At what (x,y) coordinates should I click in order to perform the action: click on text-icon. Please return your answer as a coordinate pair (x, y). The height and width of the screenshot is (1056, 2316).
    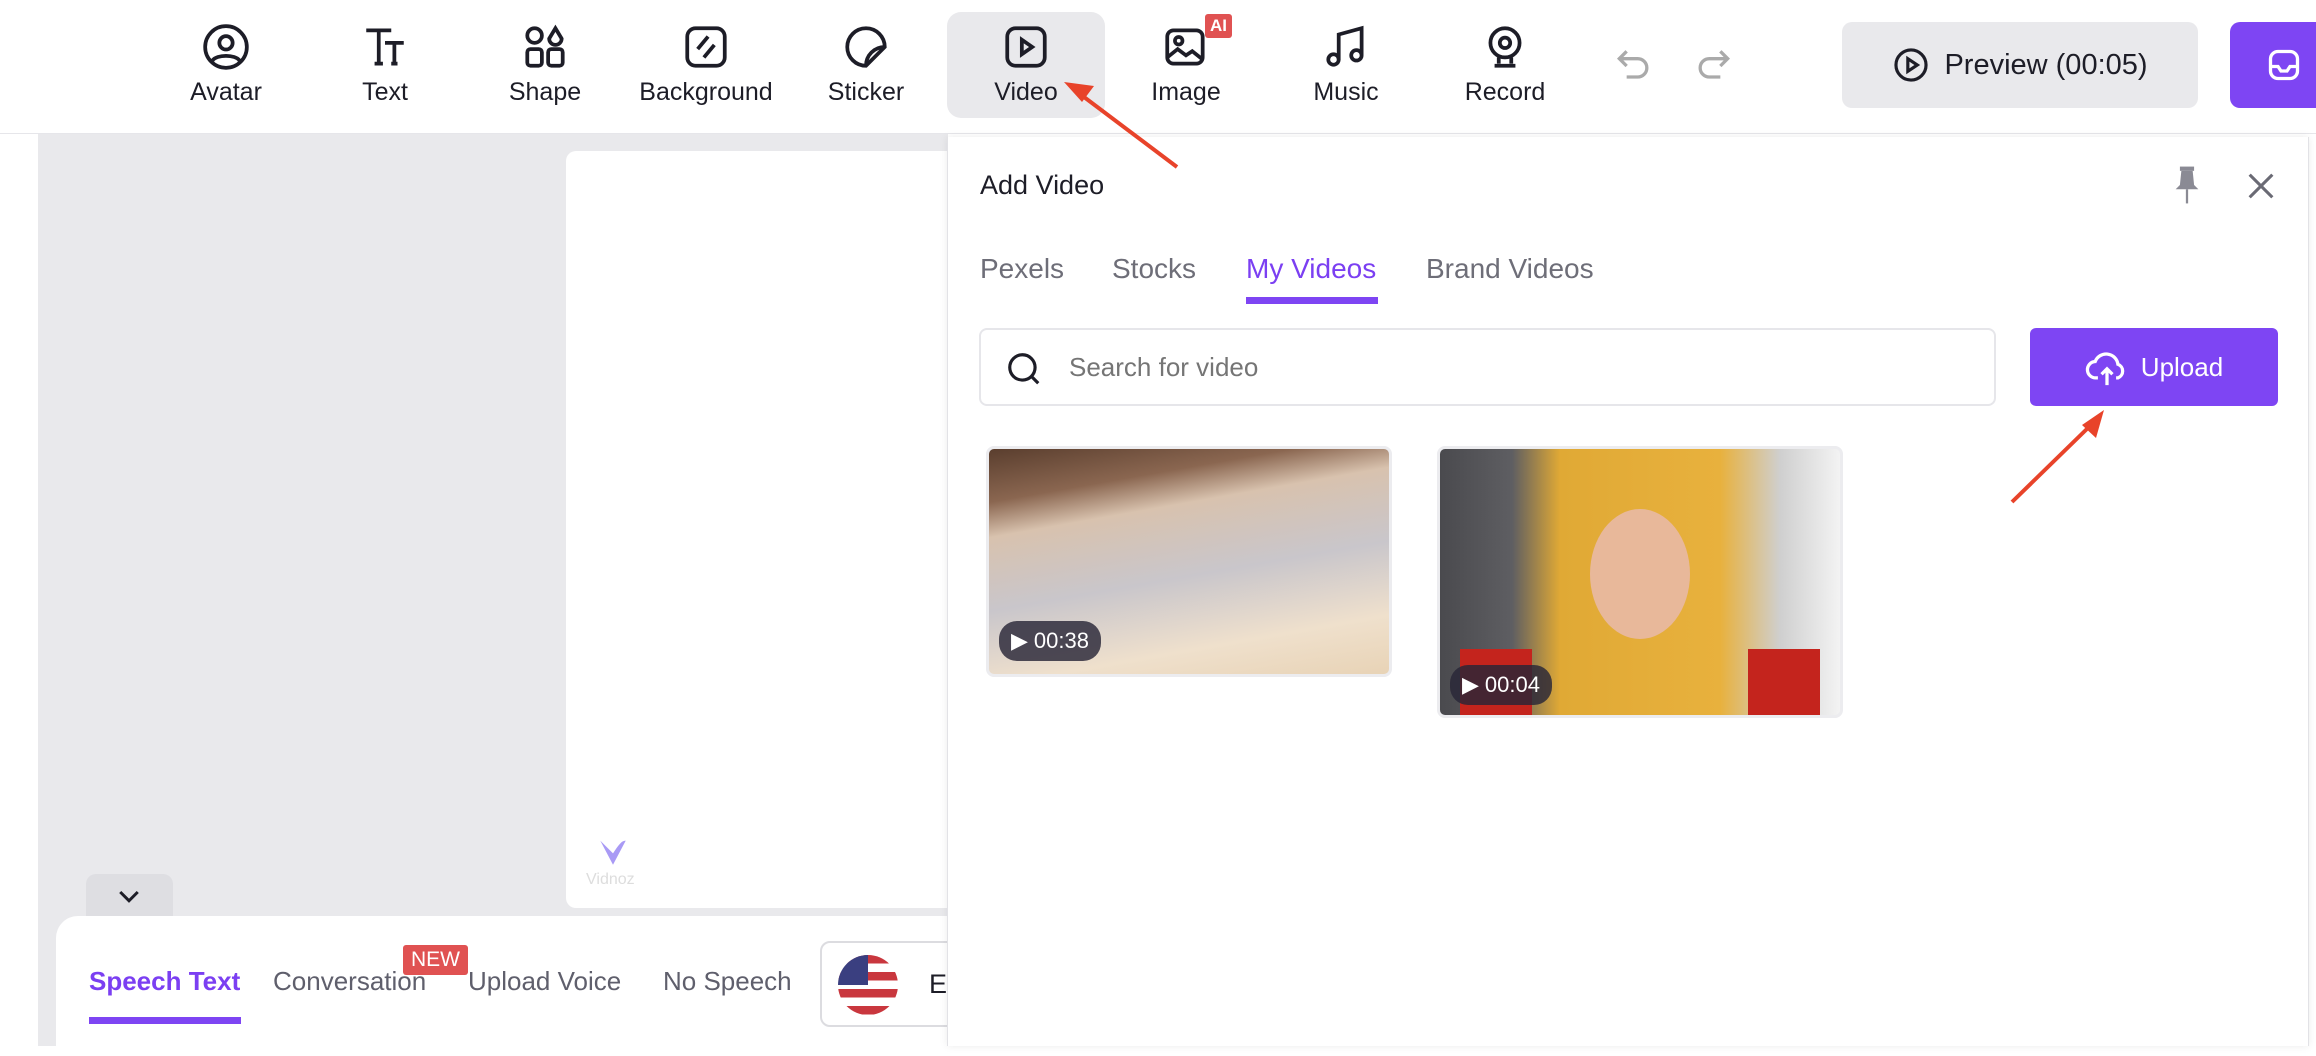
    Looking at the image, I should click on (385, 47).